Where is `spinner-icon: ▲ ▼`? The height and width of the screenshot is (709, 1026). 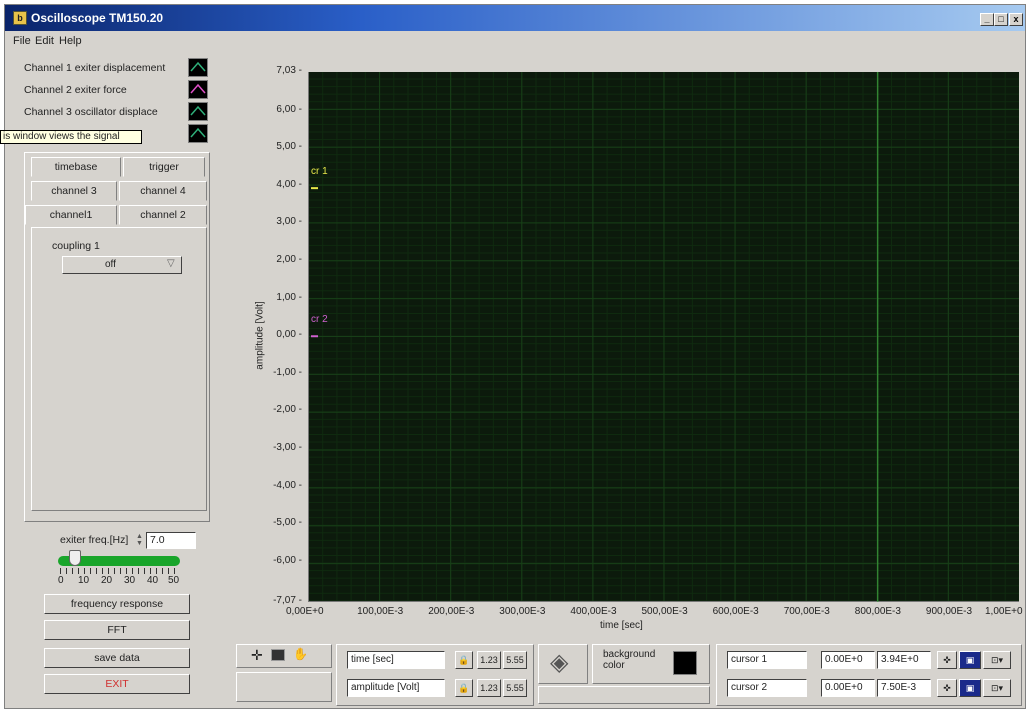
spinner-icon: ▲ ▼ is located at coordinates (140, 541).